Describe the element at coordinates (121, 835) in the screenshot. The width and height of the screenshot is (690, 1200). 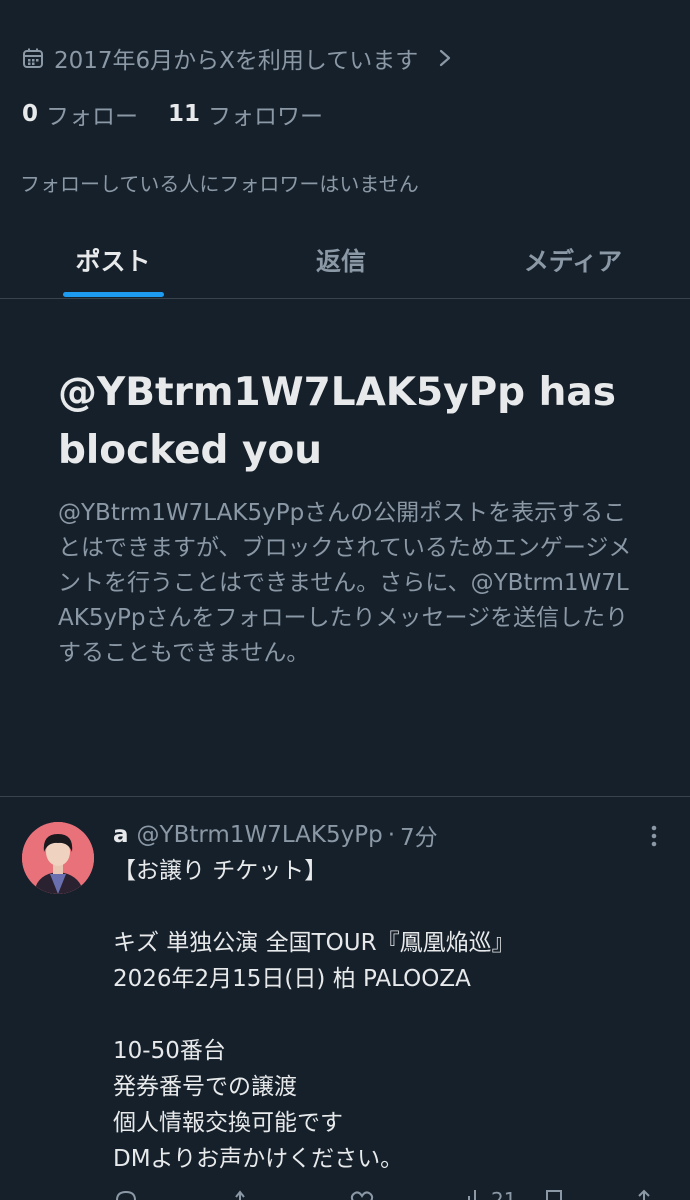
I see `post-author-name: a` at that location.